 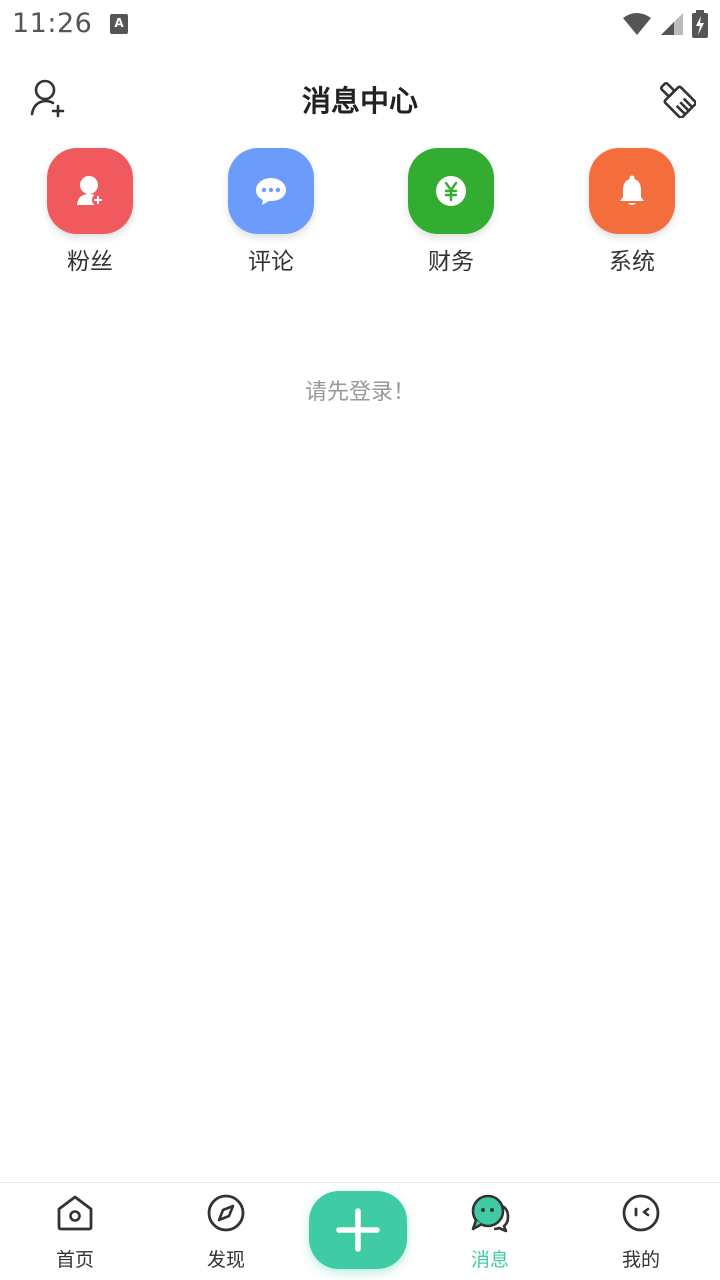 I want to click on category-label: 系统, so click(x=632, y=262).